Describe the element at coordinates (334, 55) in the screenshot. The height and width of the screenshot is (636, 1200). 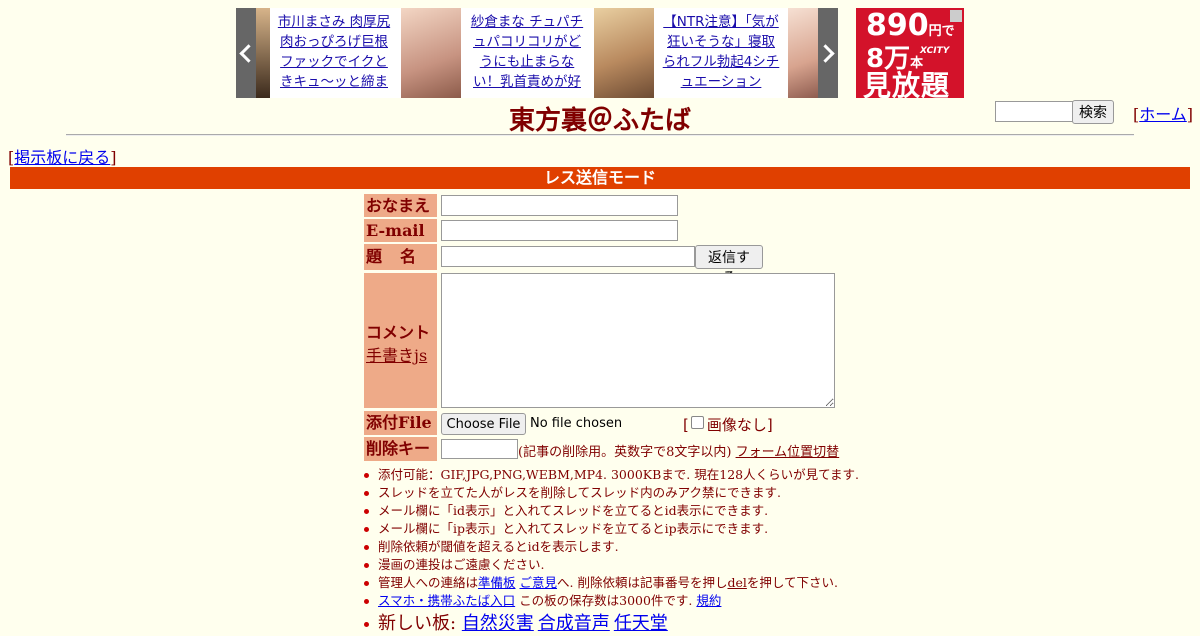
I see `ad-link: 市川まさみ 肉厚尻肉おっぴろげ巨根ファックでイクときキュ～ッと締ま` at that location.